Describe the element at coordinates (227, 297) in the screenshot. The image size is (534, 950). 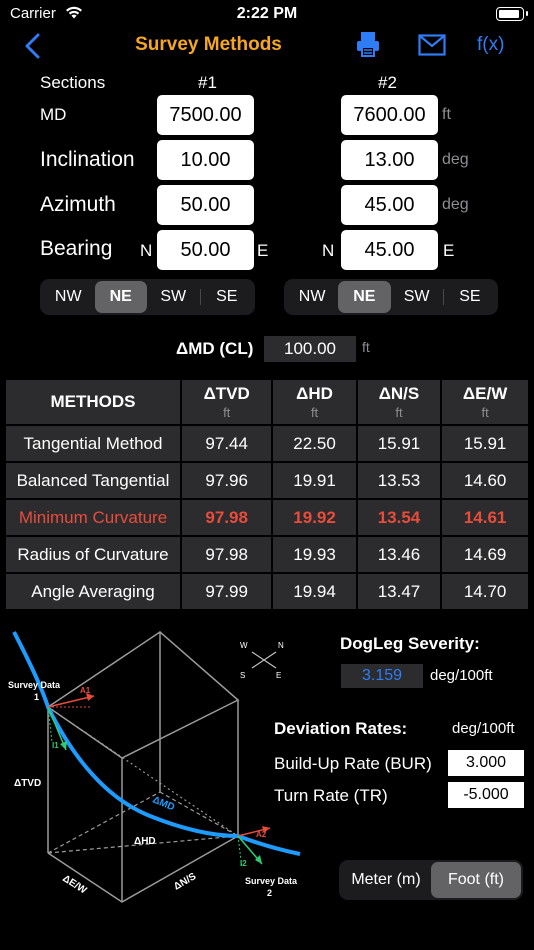
I see `quadrant1-se: SE` at that location.